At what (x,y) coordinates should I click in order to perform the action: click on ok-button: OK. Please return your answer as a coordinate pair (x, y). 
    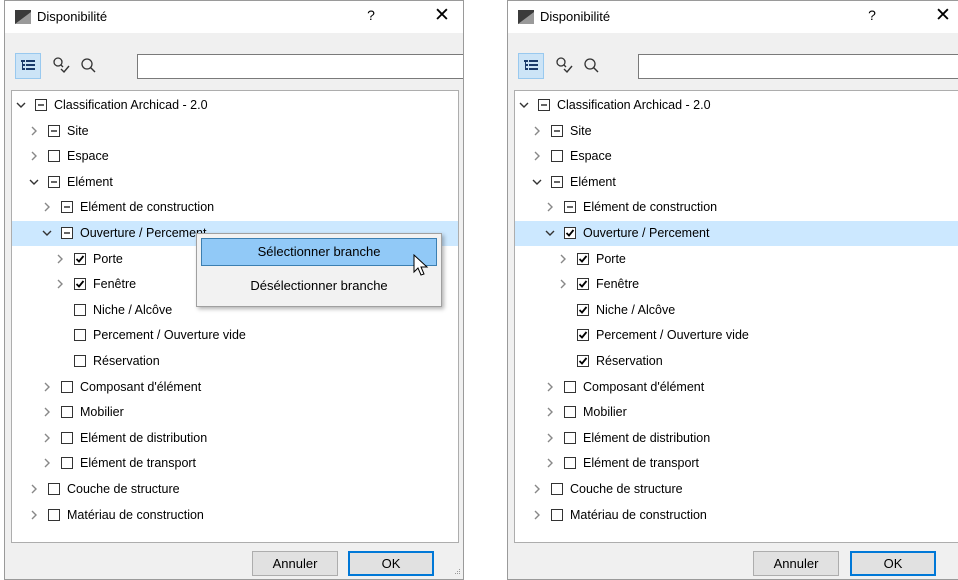
    Looking at the image, I should click on (893, 563).